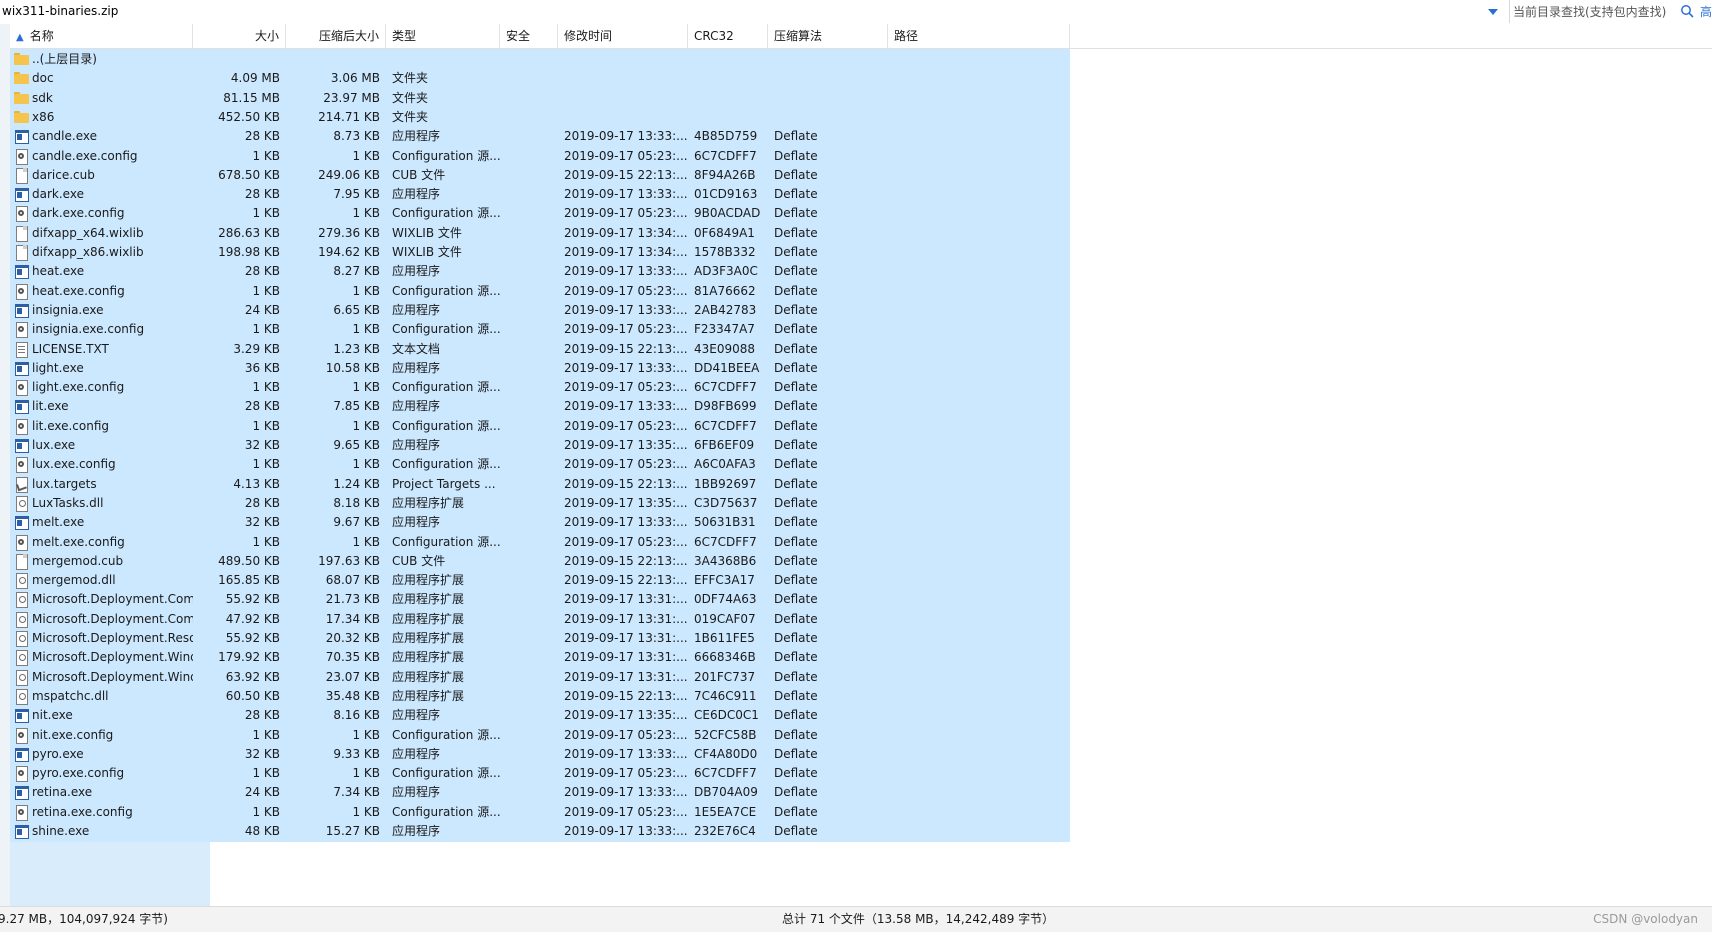 The width and height of the screenshot is (1712, 932). What do you see at coordinates (349, 252) in the screenshot?
I see `cell-packed: 194.62 KB` at bounding box center [349, 252].